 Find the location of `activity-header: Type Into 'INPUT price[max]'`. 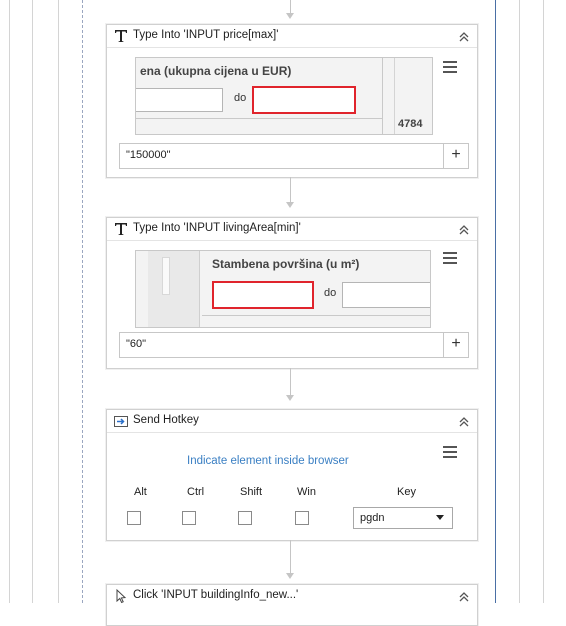

activity-header: Type Into 'INPUT price[max]' is located at coordinates (292, 36).